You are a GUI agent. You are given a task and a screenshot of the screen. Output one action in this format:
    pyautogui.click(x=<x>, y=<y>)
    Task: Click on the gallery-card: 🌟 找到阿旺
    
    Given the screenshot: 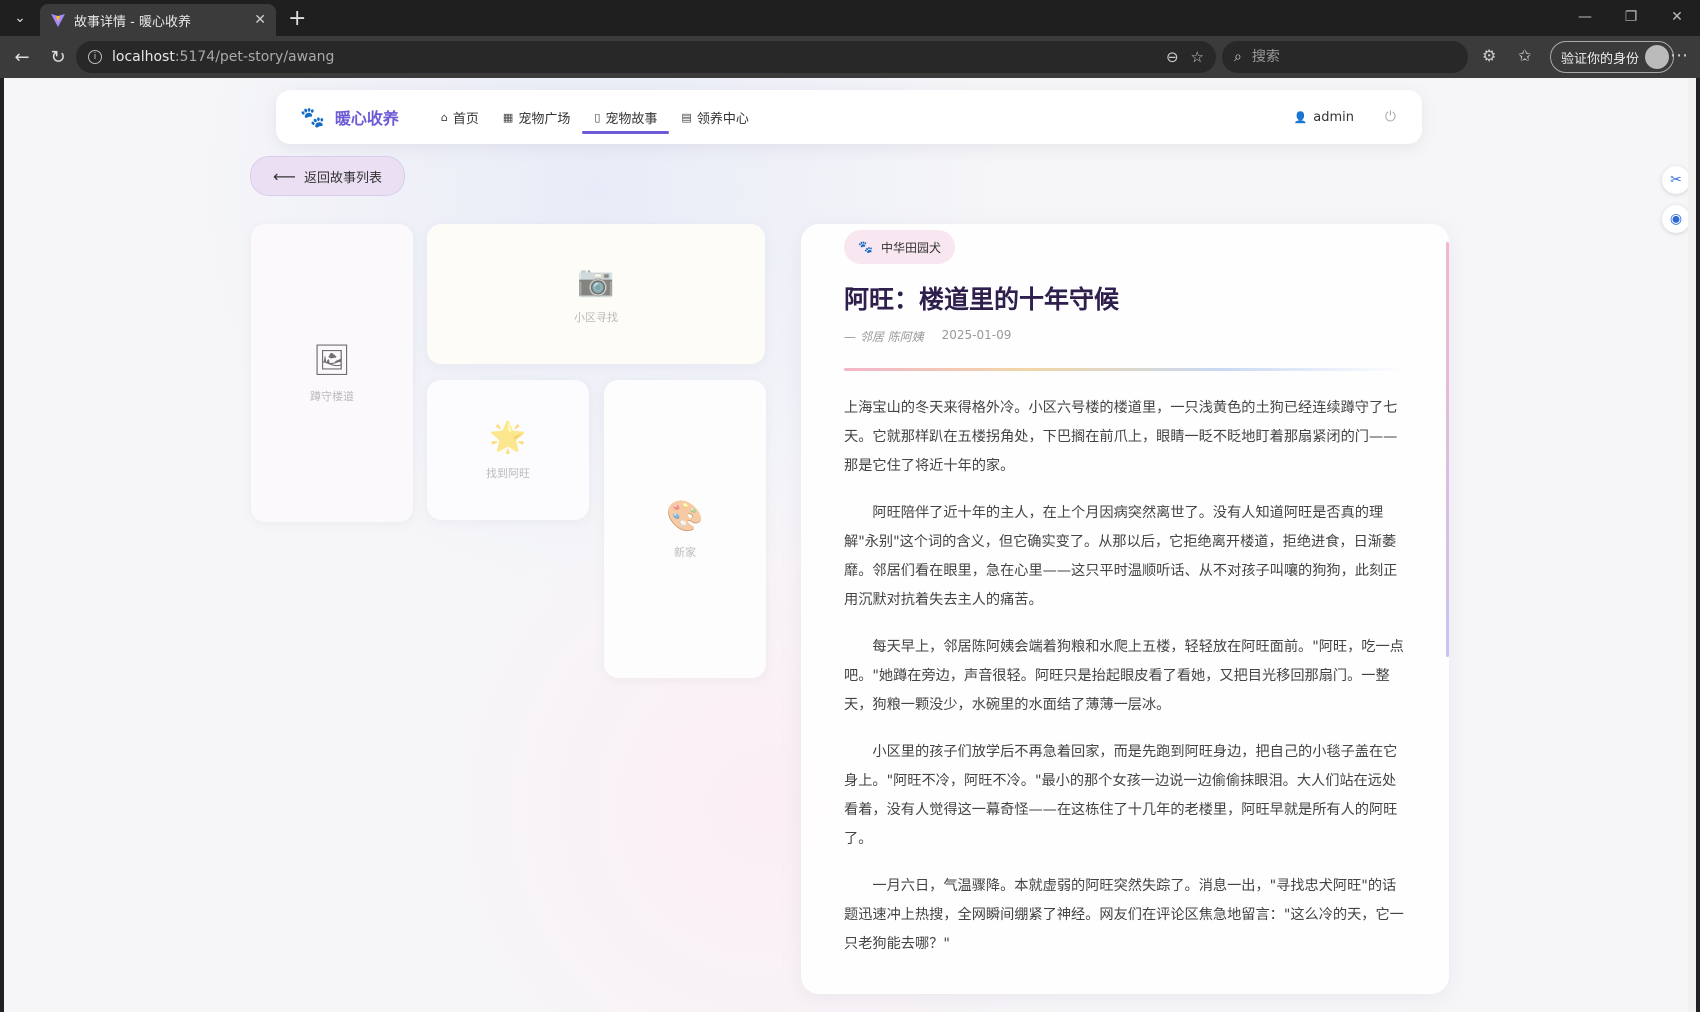 What is the action you would take?
    pyautogui.click(x=508, y=450)
    